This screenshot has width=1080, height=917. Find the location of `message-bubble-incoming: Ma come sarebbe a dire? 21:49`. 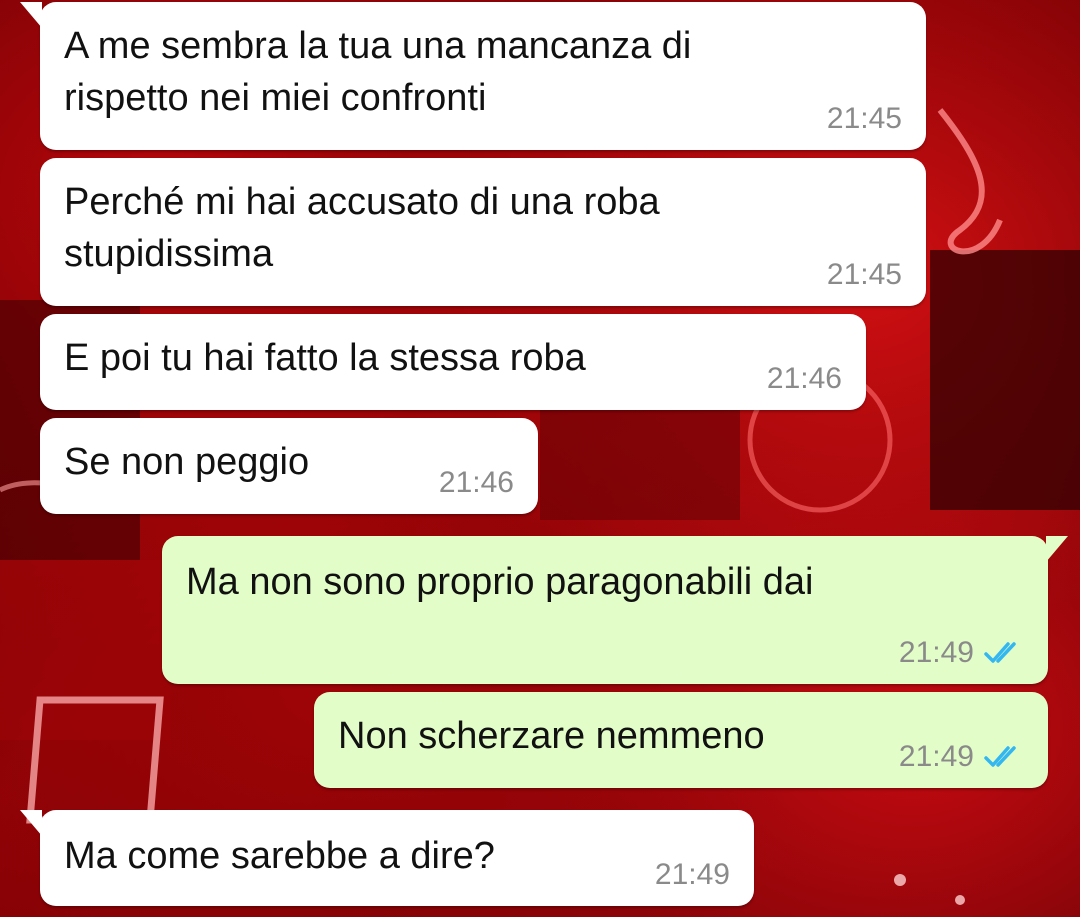

message-bubble-incoming: Ma come sarebbe a dire? 21:49 is located at coordinates (387, 858).